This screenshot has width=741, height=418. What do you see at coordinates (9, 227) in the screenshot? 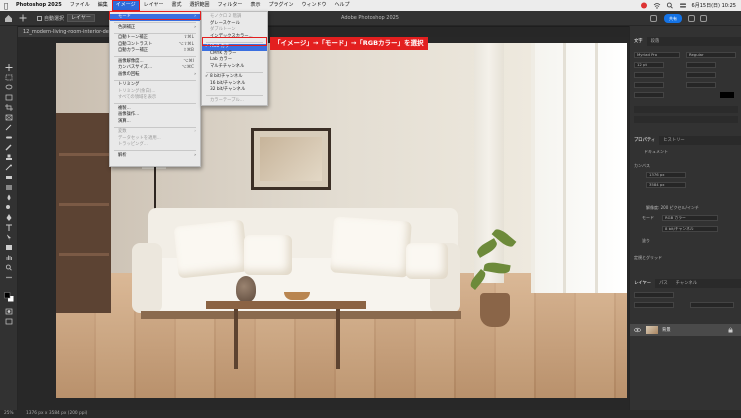
I see `type-tool-icon` at bounding box center [9, 227].